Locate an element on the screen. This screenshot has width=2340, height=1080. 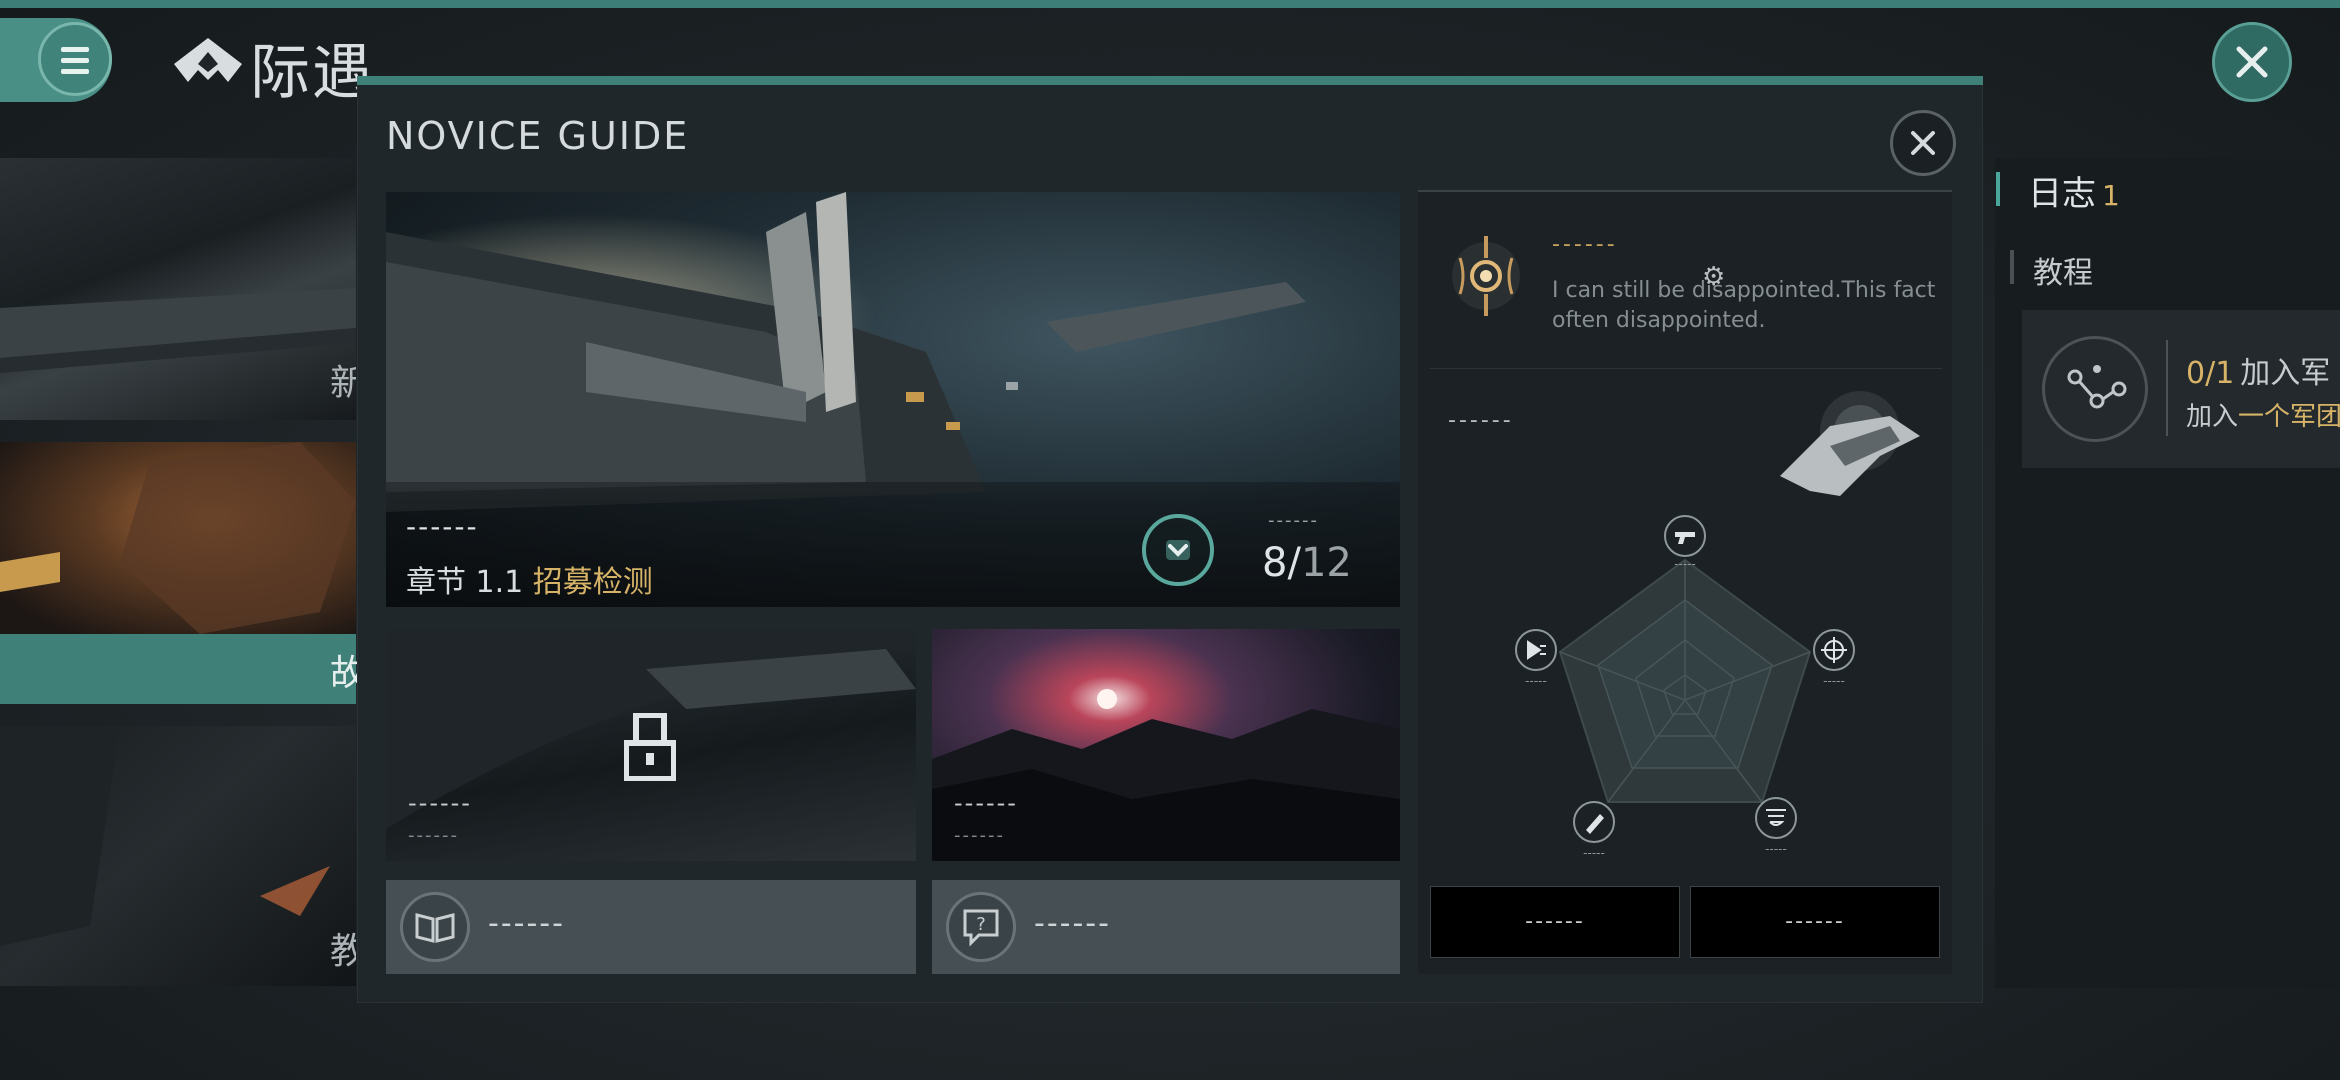
chapter-label: 章节 1.1 招募检测 is located at coordinates (529, 579).